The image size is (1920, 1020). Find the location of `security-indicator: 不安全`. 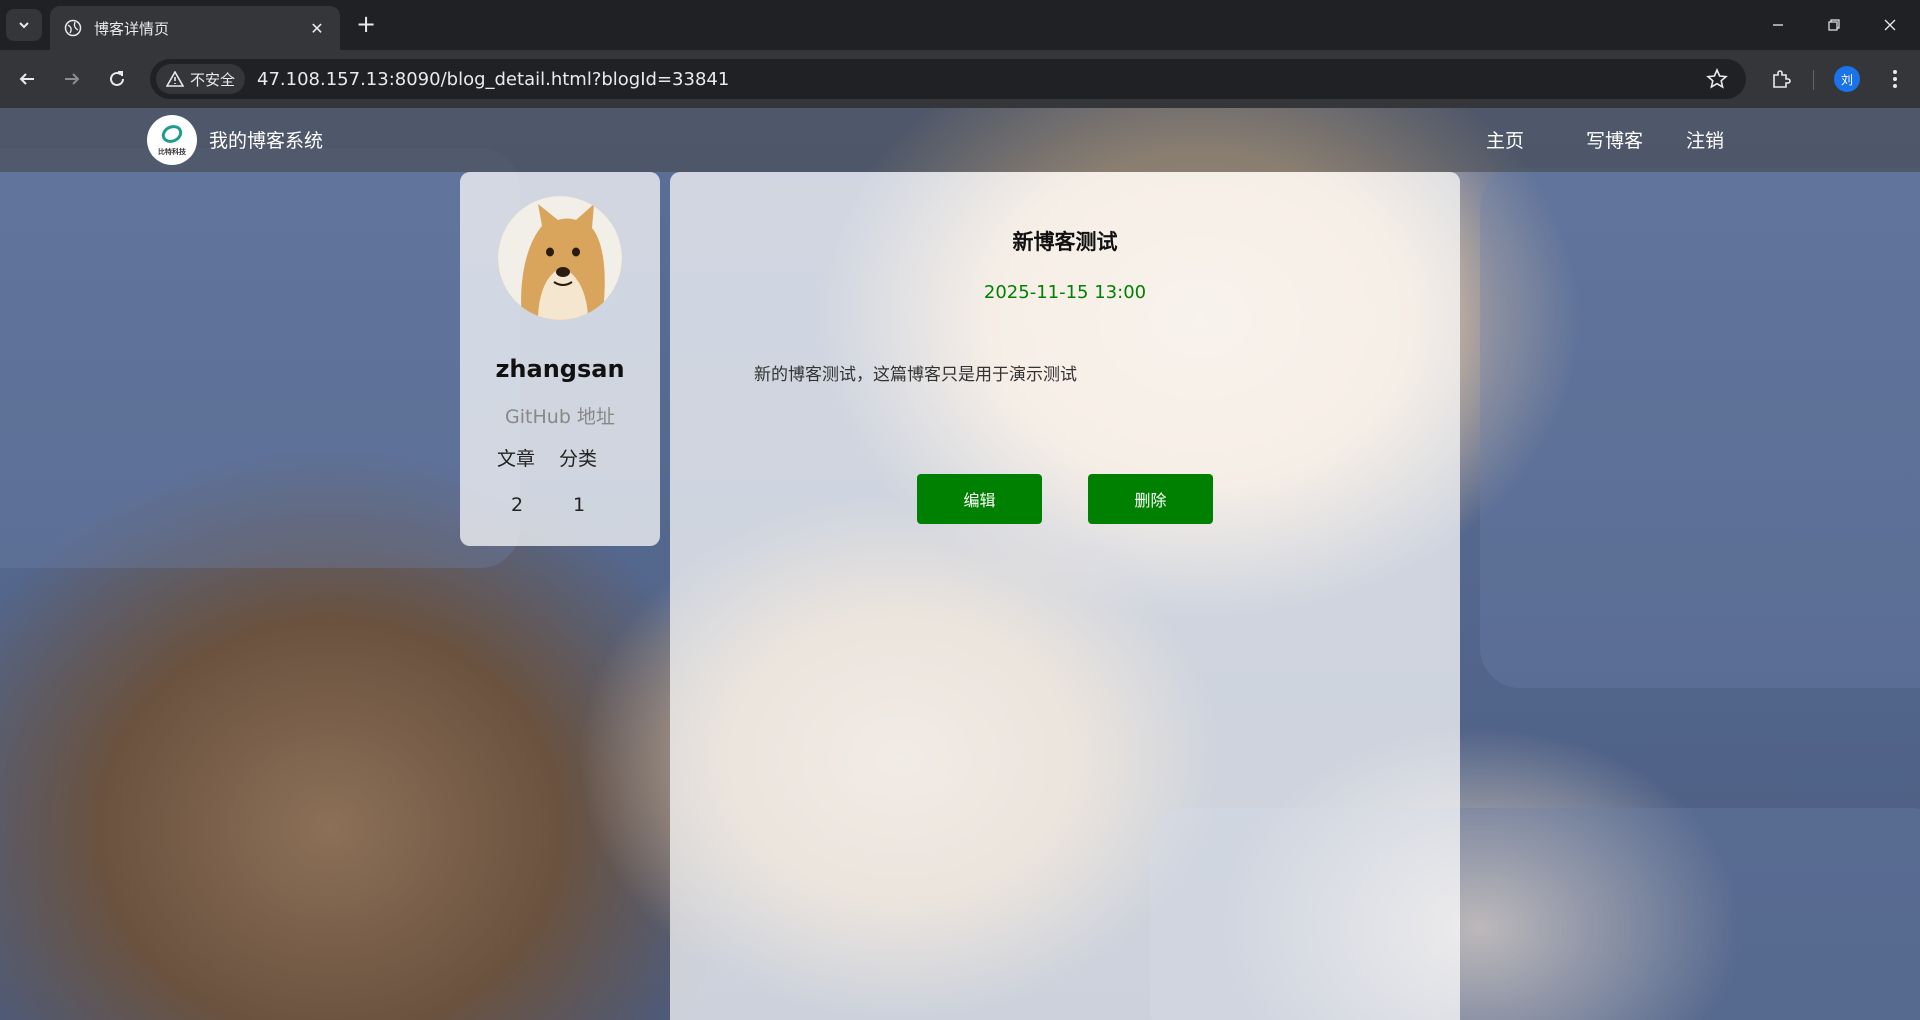

security-indicator: 不安全 is located at coordinates (201, 79).